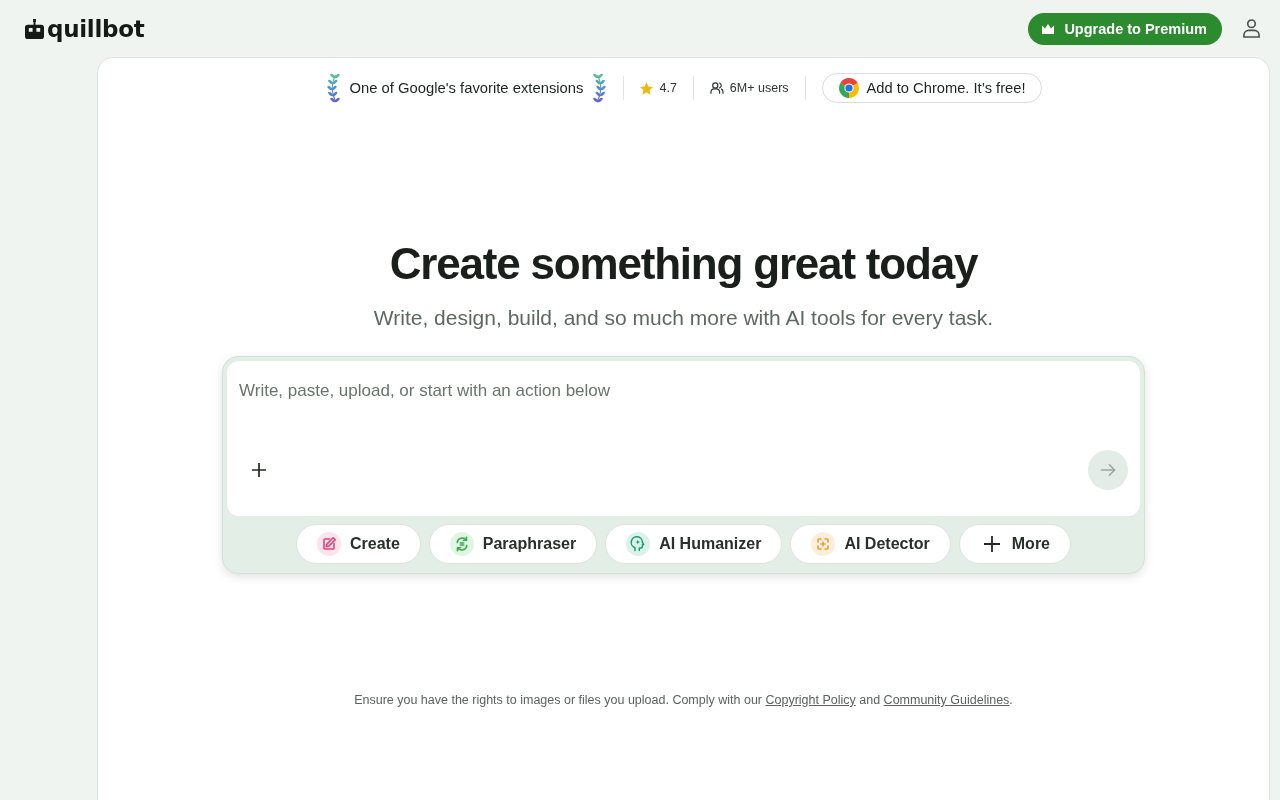  Describe the element at coordinates (1048, 28) in the screenshot. I see `crown-icon` at that location.